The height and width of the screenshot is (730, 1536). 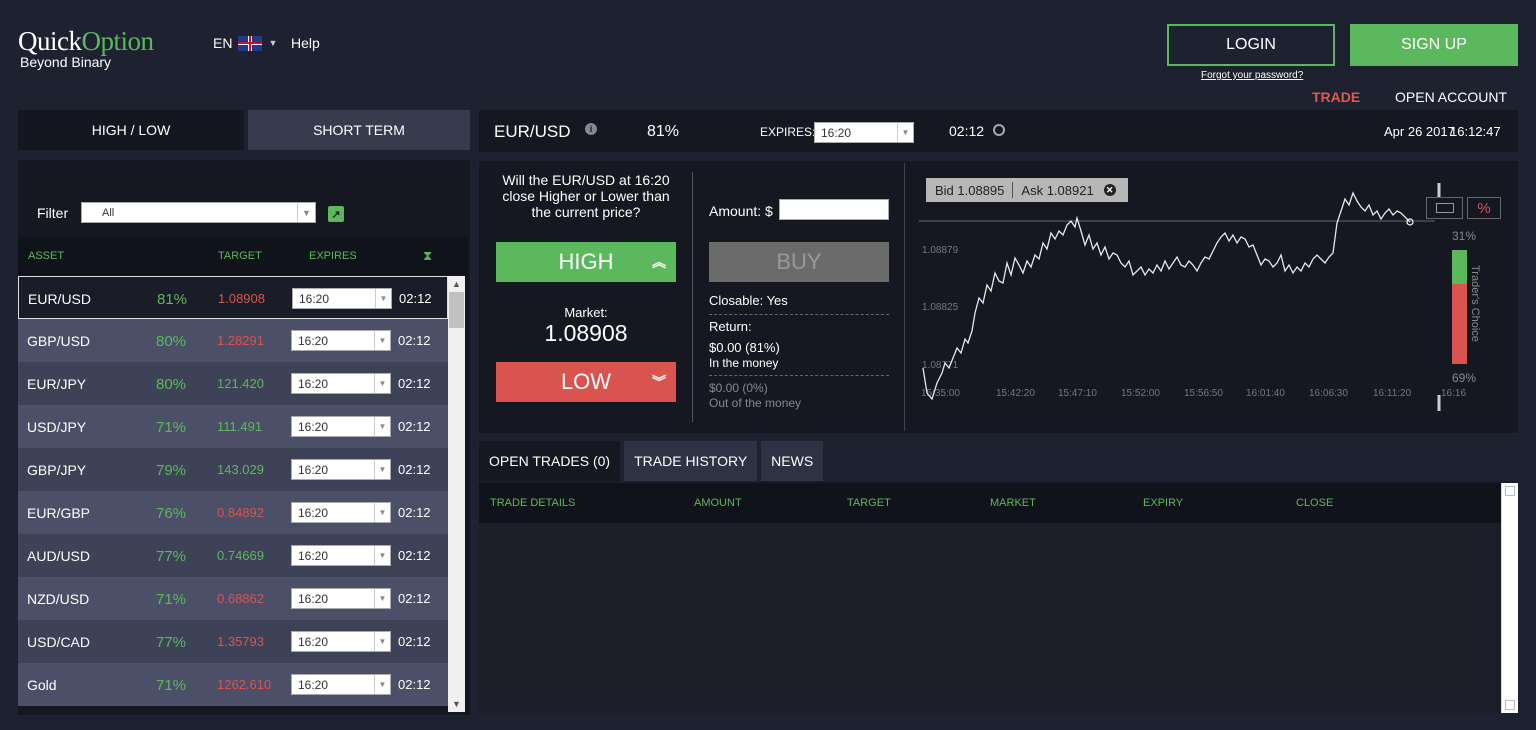 What do you see at coordinates (86, 41) in the screenshot?
I see `logo: QuickOption` at bounding box center [86, 41].